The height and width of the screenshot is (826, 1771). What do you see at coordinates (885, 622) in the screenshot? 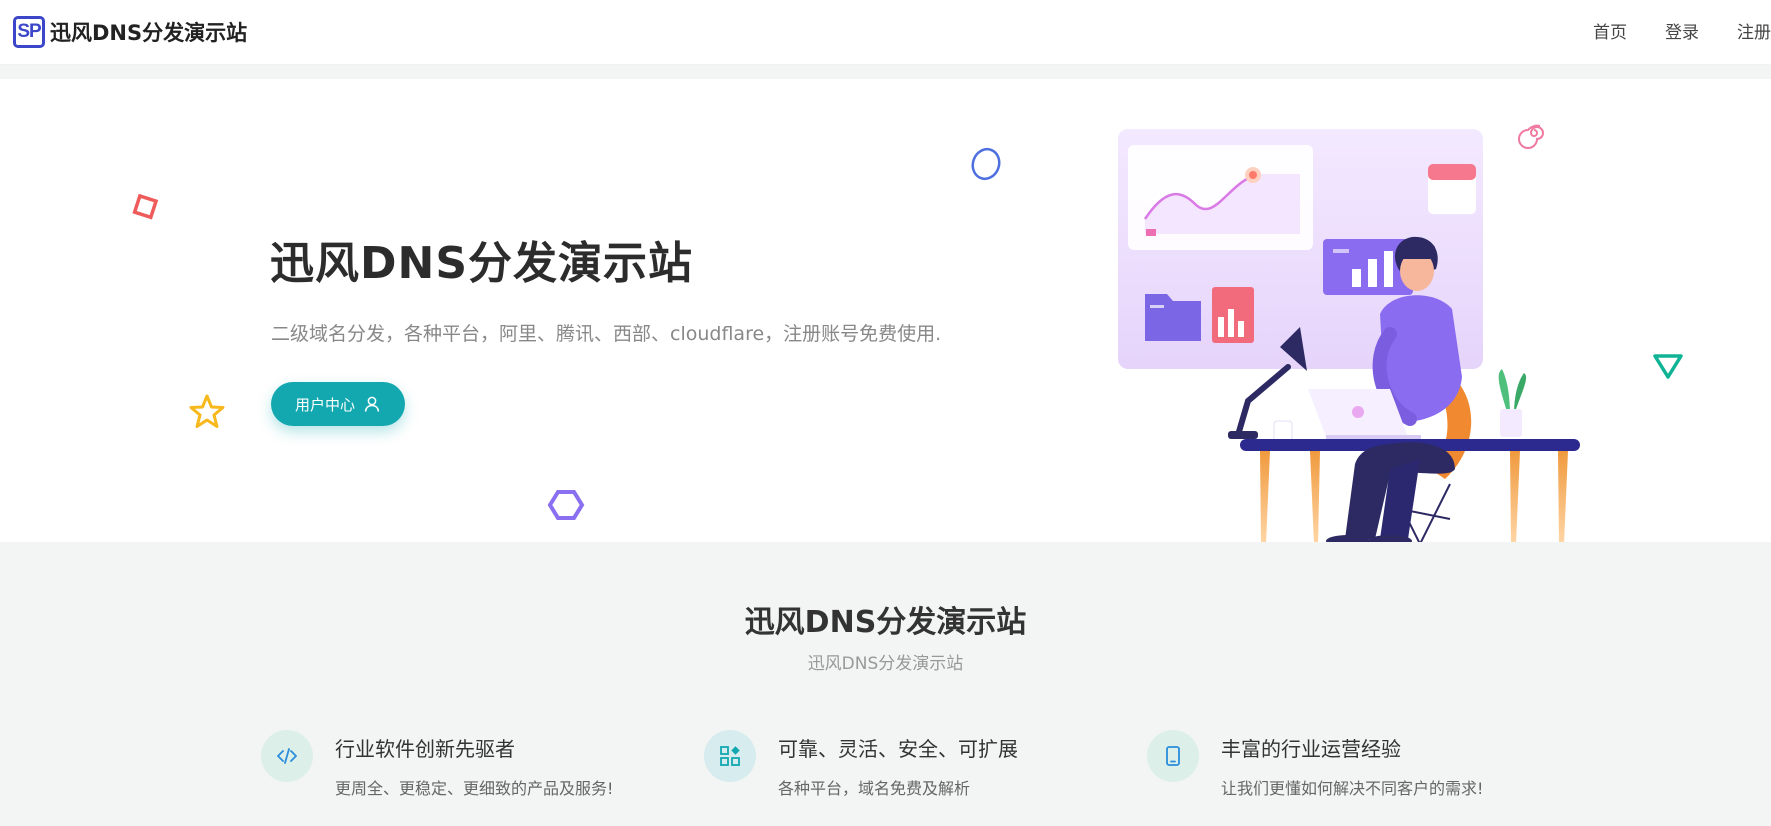
I see `section-title: 迅风DNS分发演示站` at bounding box center [885, 622].